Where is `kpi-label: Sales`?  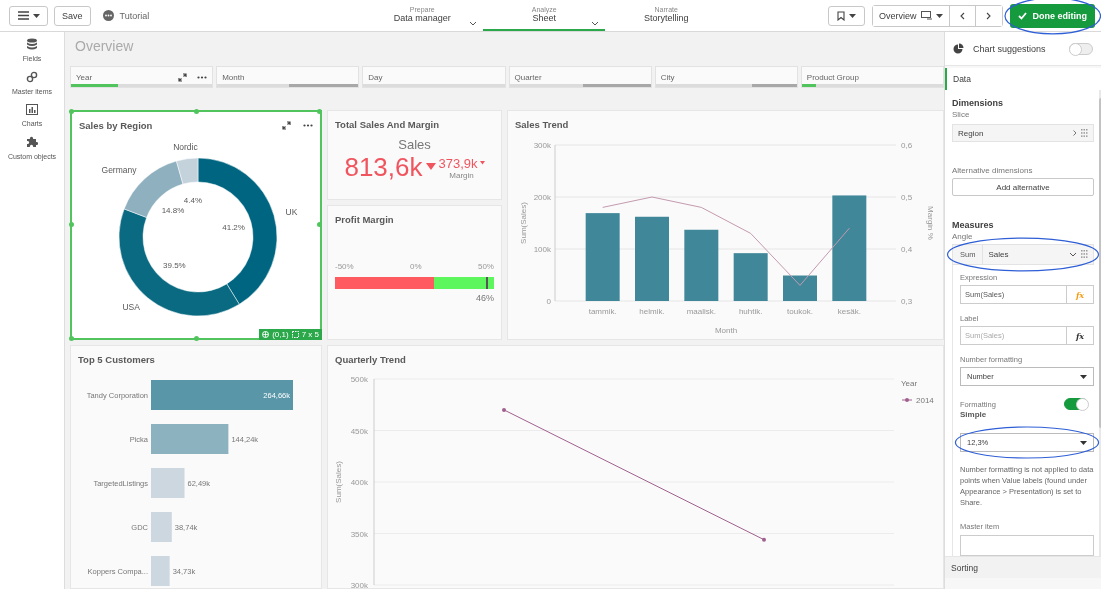 kpi-label: Sales is located at coordinates (414, 144).